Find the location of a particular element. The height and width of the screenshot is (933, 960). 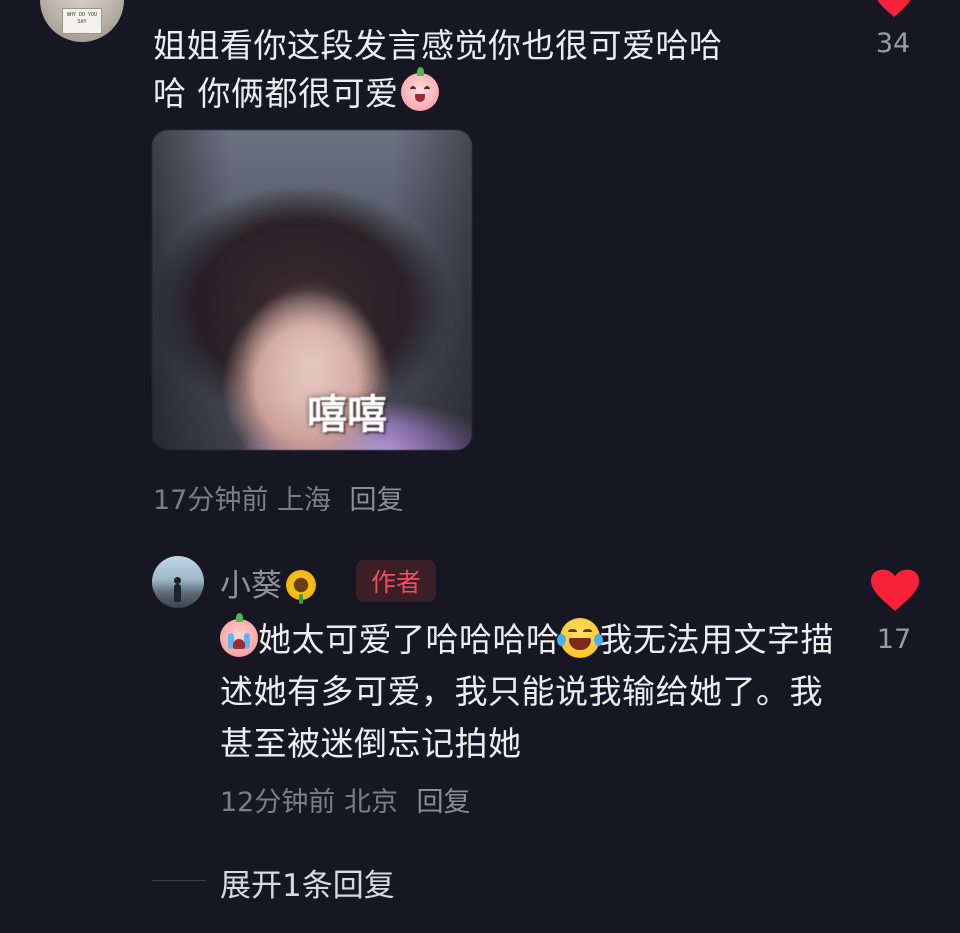

comment-image: 嘻嘻 is located at coordinates (312, 290).